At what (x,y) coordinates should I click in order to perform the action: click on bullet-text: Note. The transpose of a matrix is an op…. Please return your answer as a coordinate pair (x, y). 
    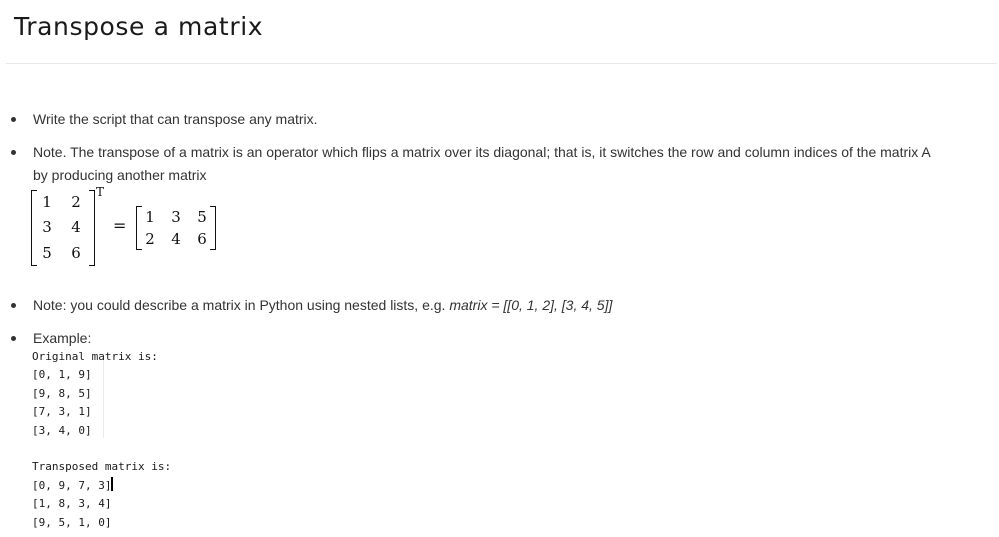
    Looking at the image, I should click on (511, 164).